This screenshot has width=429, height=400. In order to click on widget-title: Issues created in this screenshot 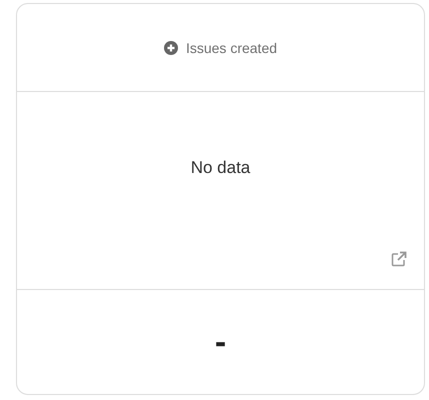, I will do `click(232, 48)`.